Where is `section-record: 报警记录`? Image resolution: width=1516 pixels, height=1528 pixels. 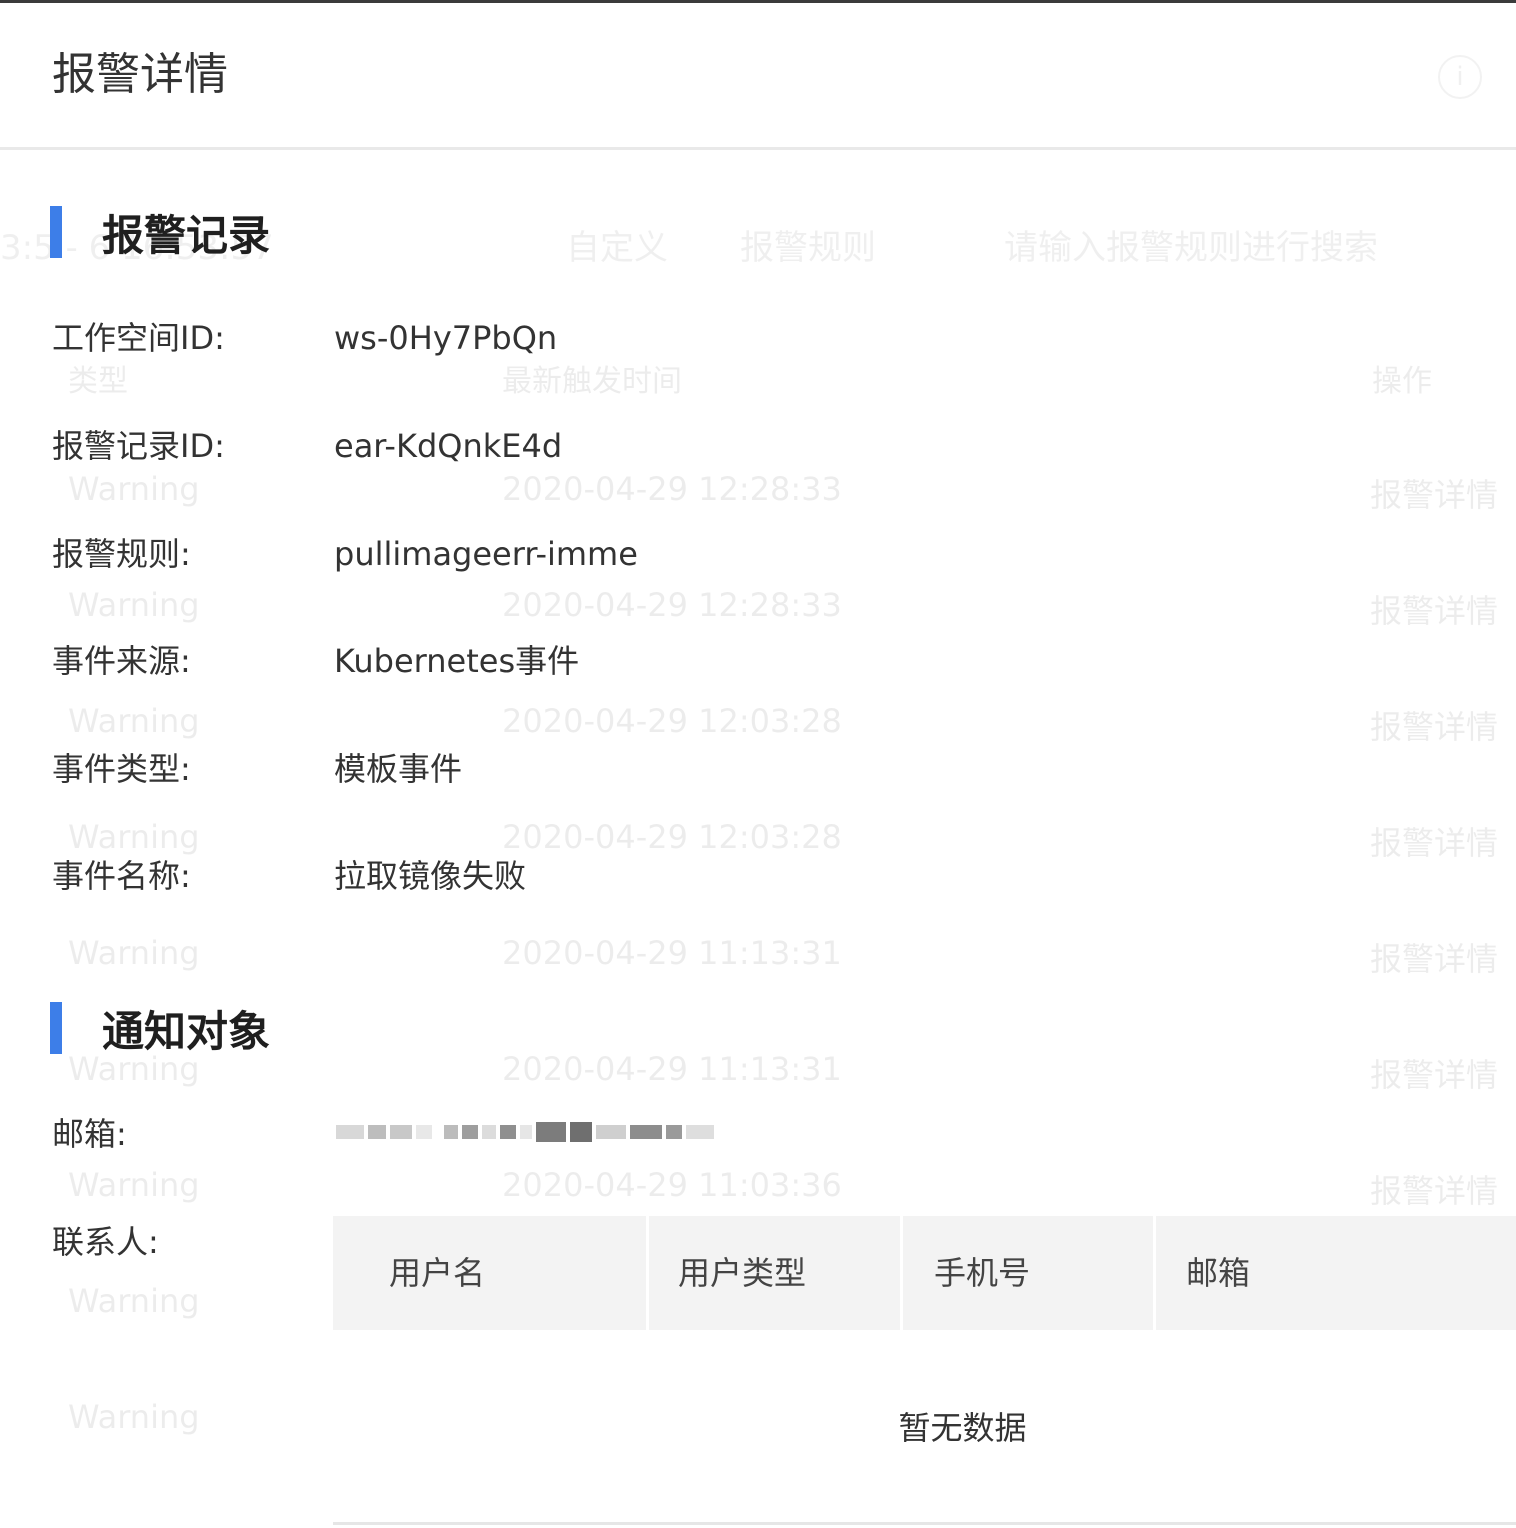
section-record: 报警记录 is located at coordinates (160, 233).